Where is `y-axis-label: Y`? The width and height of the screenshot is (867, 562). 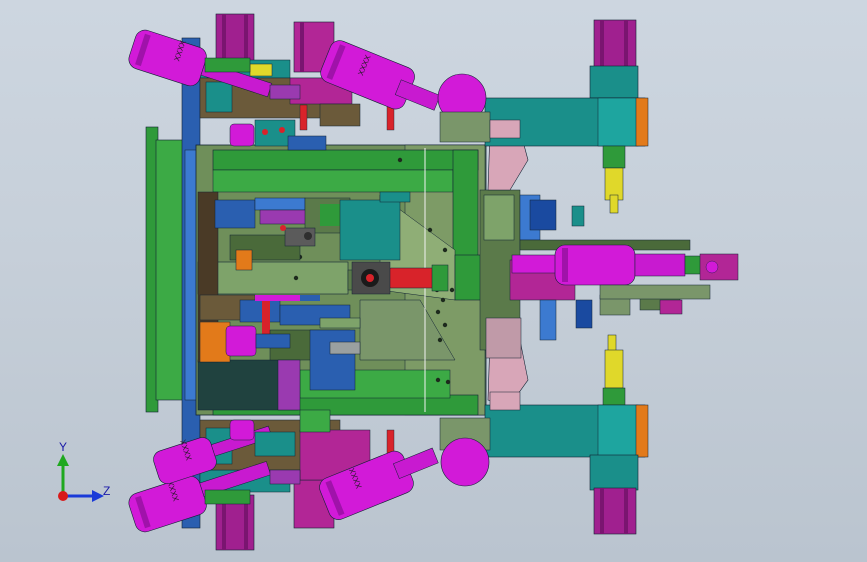 y-axis-label: Y is located at coordinates (63, 447).